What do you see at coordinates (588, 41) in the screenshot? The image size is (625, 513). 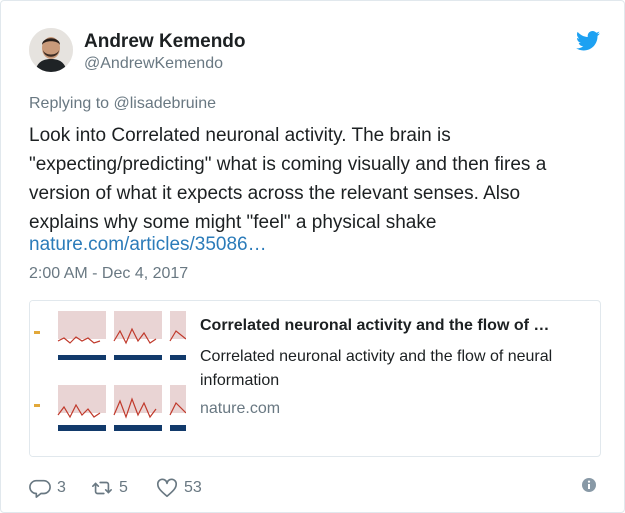 I see `twitter-bird-icon` at bounding box center [588, 41].